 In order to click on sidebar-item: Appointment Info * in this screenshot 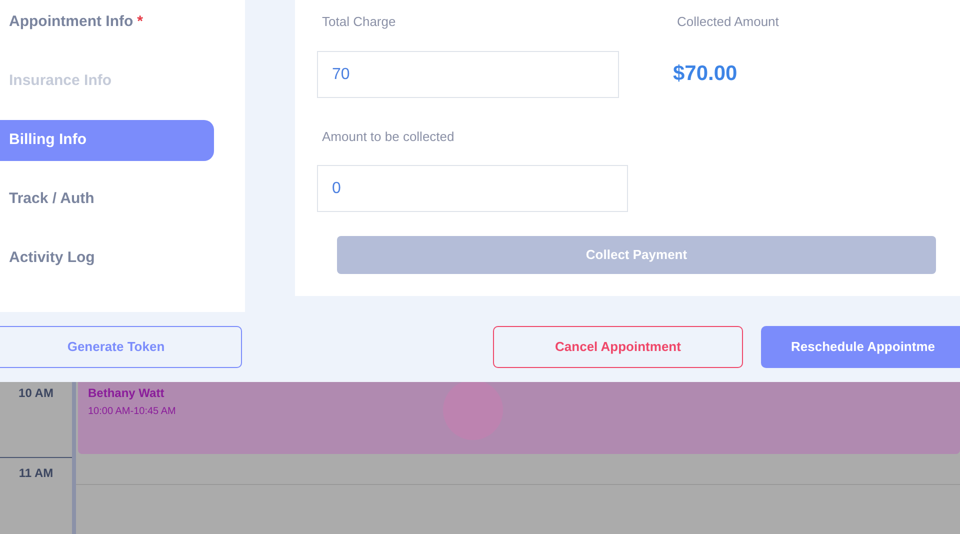, I will do `click(107, 22)`.